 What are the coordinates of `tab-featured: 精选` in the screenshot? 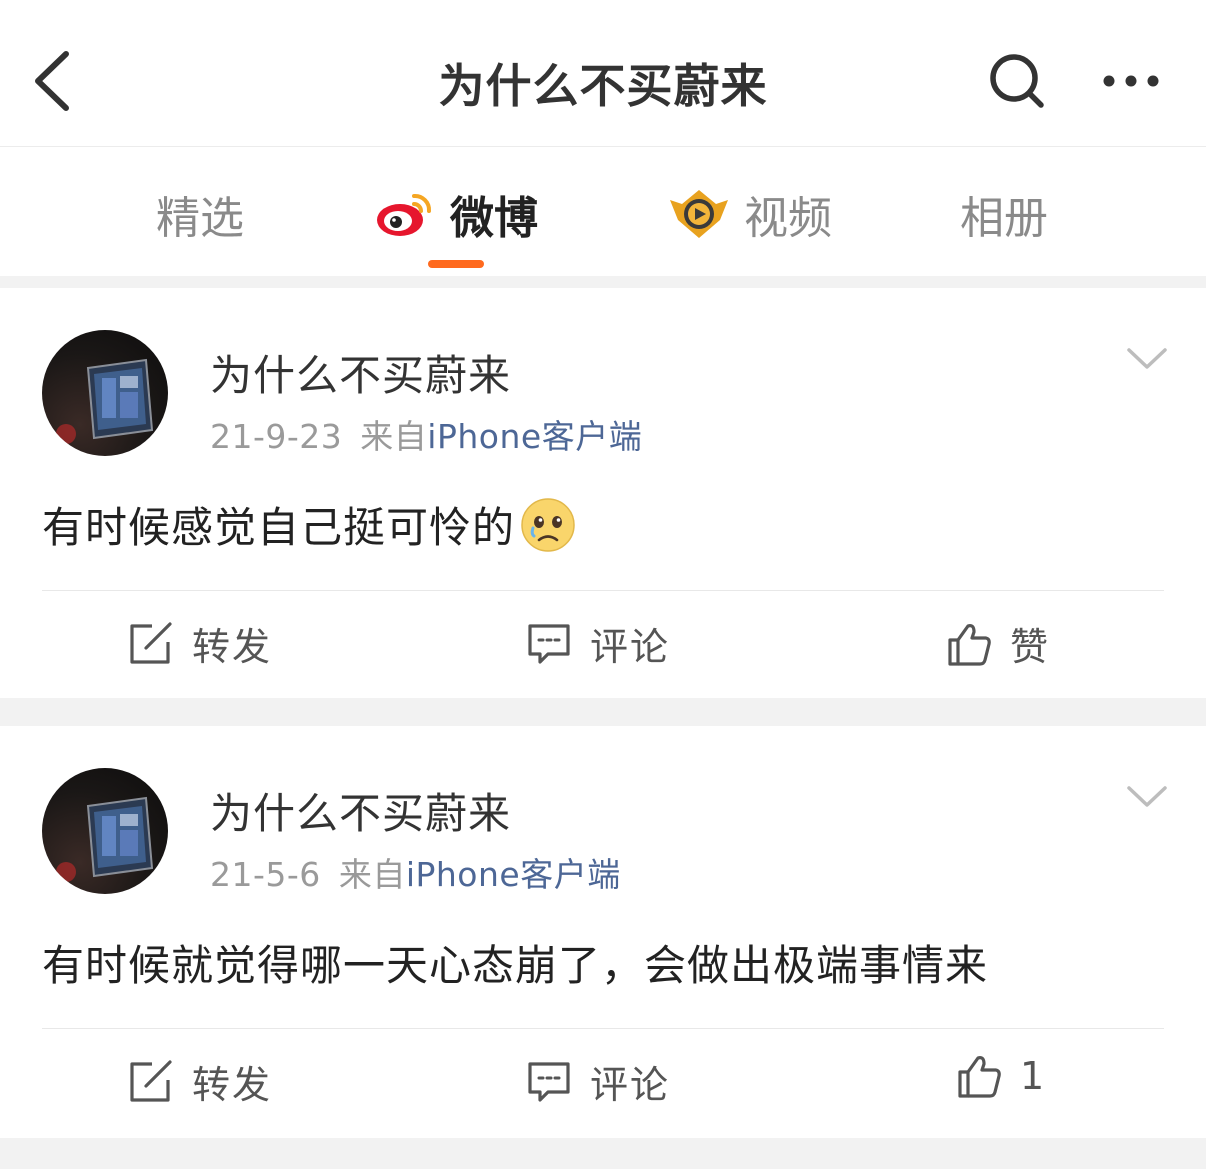 It's located at (200, 214).